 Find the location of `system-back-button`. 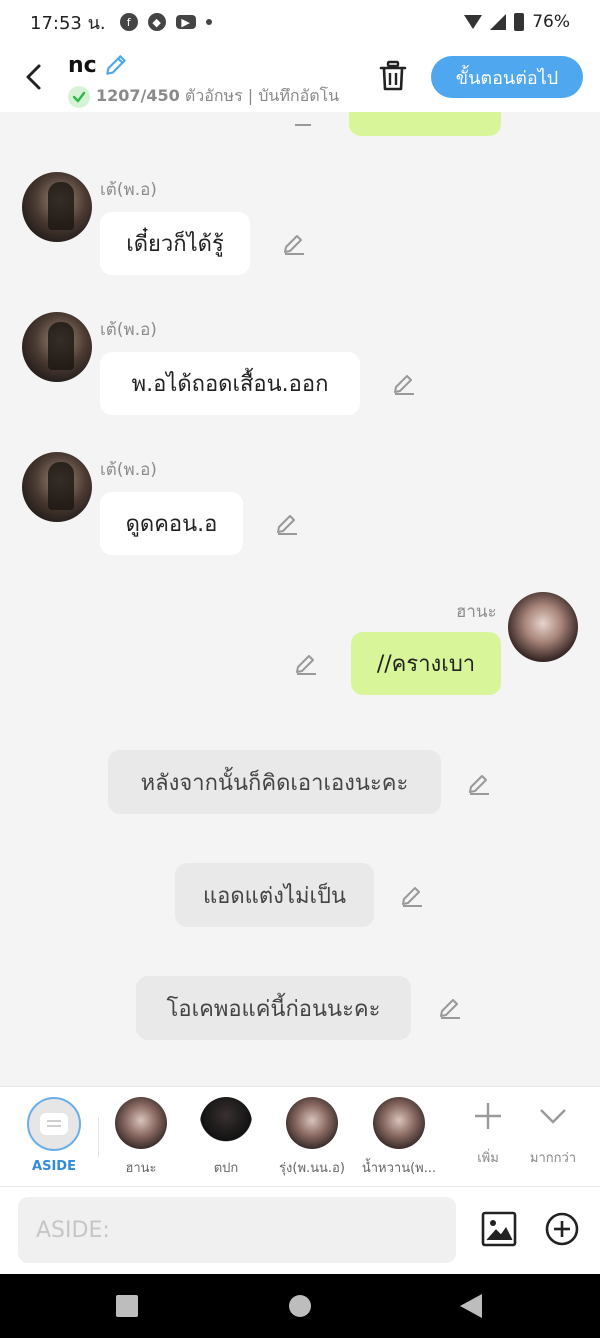

system-back-button is located at coordinates (471, 1306).